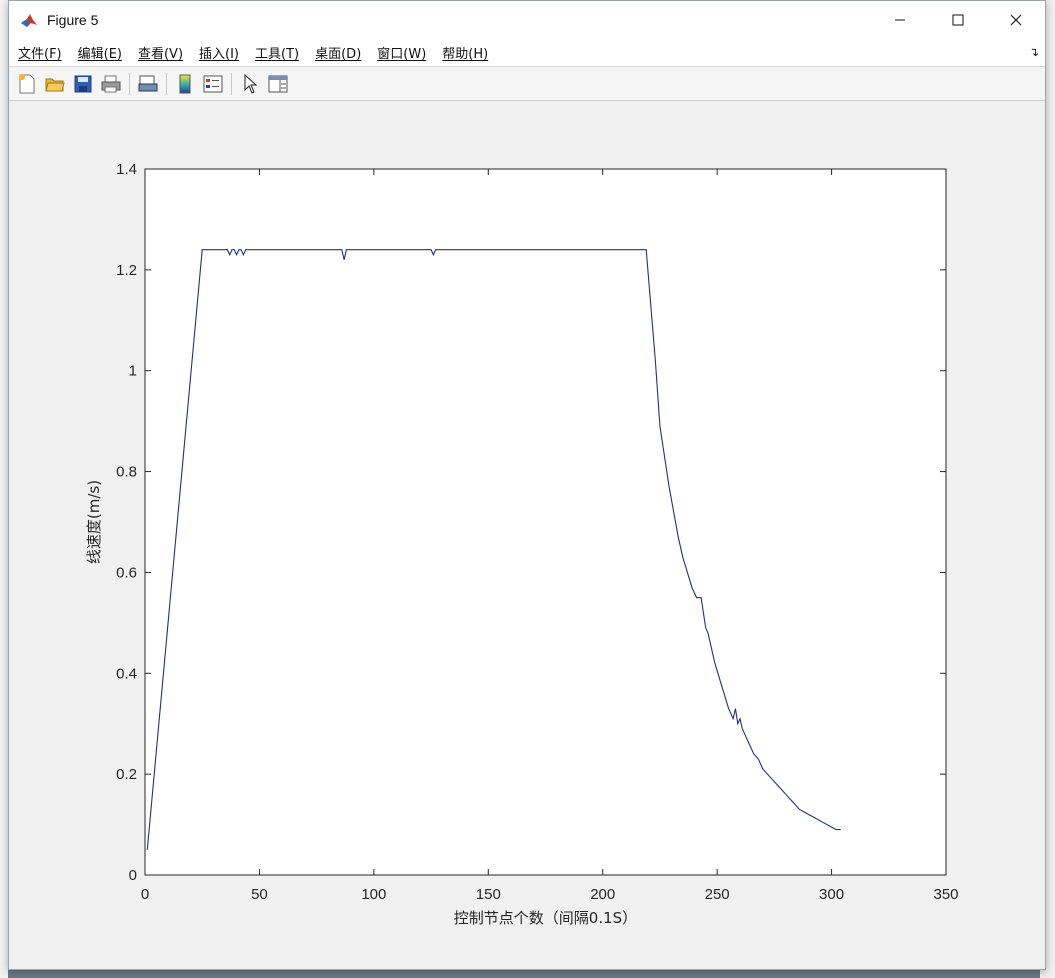 Image resolution: width=1055 pixels, height=978 pixels. I want to click on y-tick-label: 0, so click(133, 875).